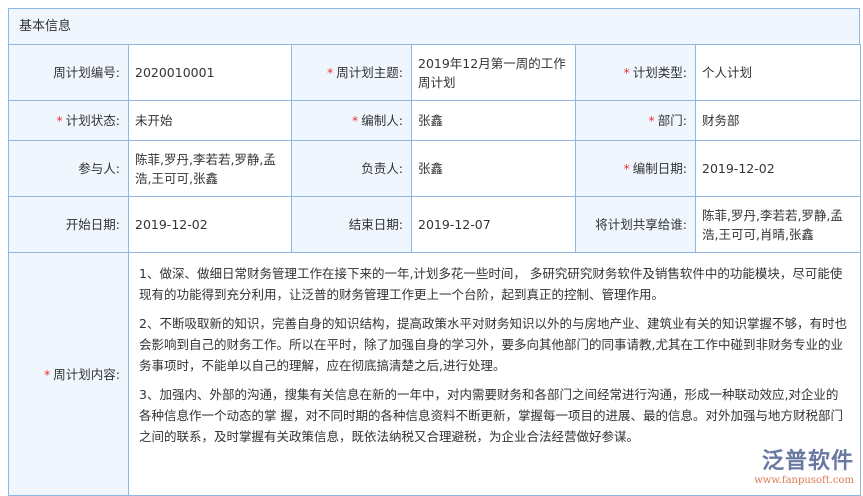 The image size is (863, 496). Describe the element at coordinates (210, 120) in the screenshot. I see `field-value: 未开始` at that location.